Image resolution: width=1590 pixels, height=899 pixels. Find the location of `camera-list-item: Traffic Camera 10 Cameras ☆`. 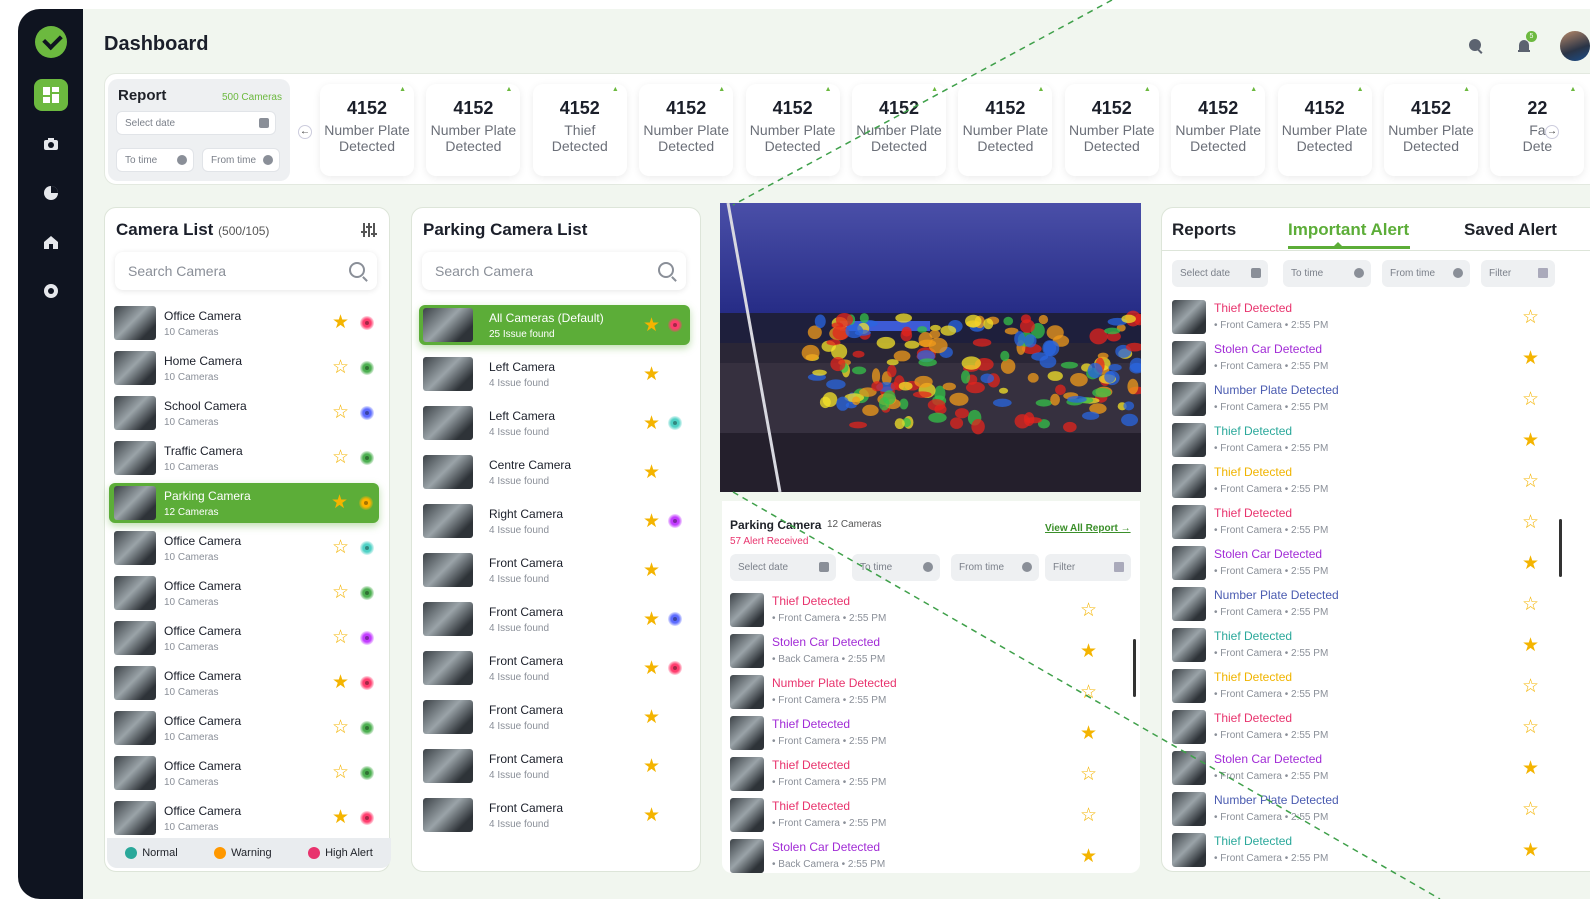

camera-list-item: Traffic Camera 10 Cameras ☆ is located at coordinates (244, 458).